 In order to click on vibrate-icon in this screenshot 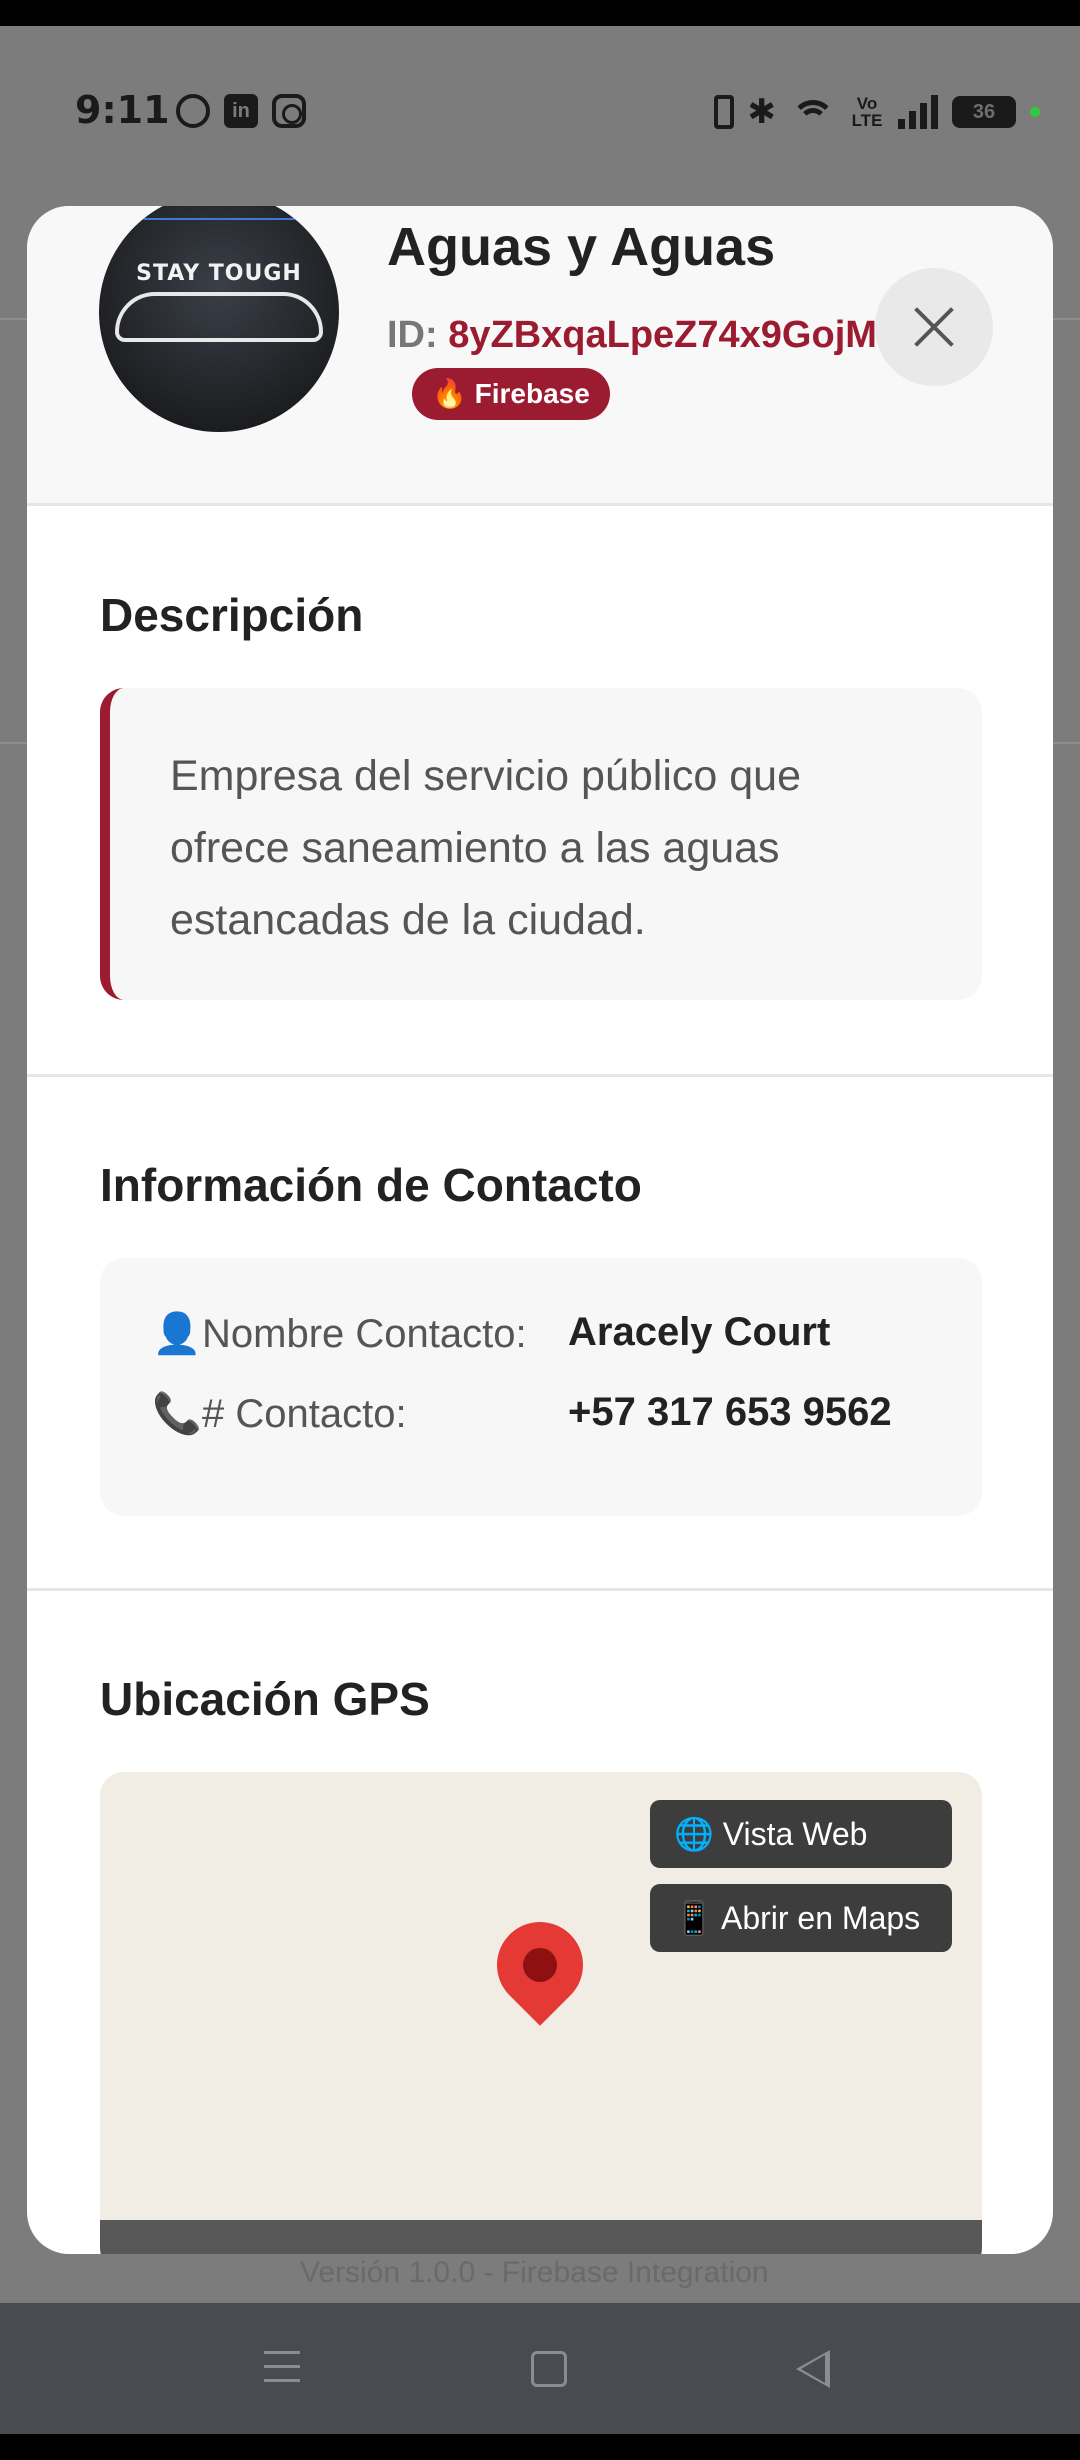, I will do `click(723, 112)`.